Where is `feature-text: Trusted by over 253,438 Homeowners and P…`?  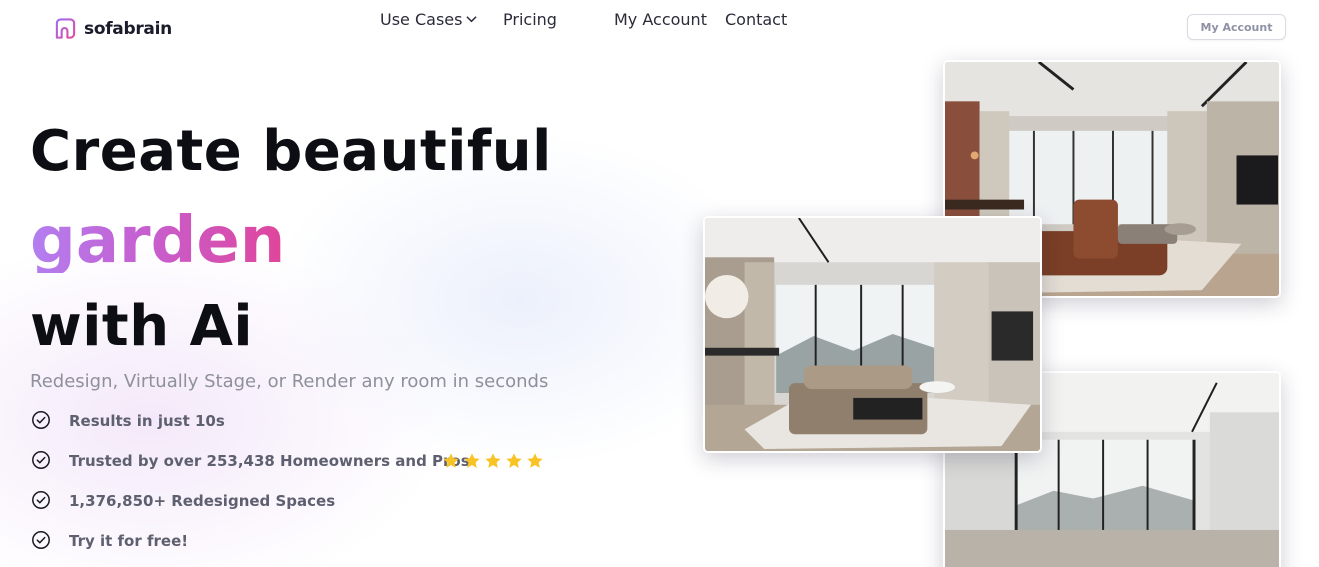 feature-text: Trusted by over 253,438 Homeowners and P… is located at coordinates (269, 461).